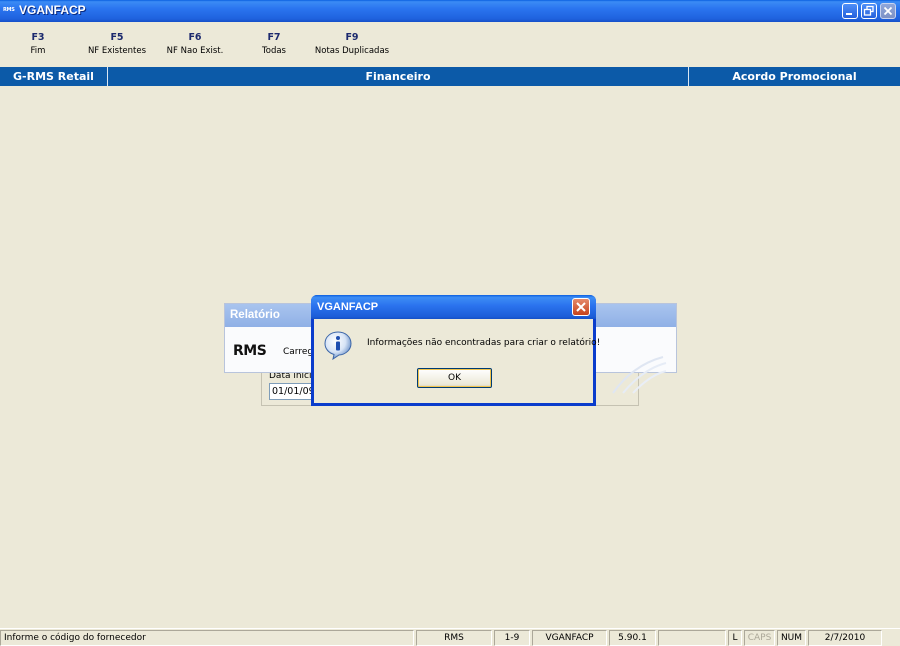 This screenshot has height=646, width=900. Describe the element at coordinates (117, 44) in the screenshot. I see `fkey-f5-nf-existentes: F5 NF Existentes` at that location.